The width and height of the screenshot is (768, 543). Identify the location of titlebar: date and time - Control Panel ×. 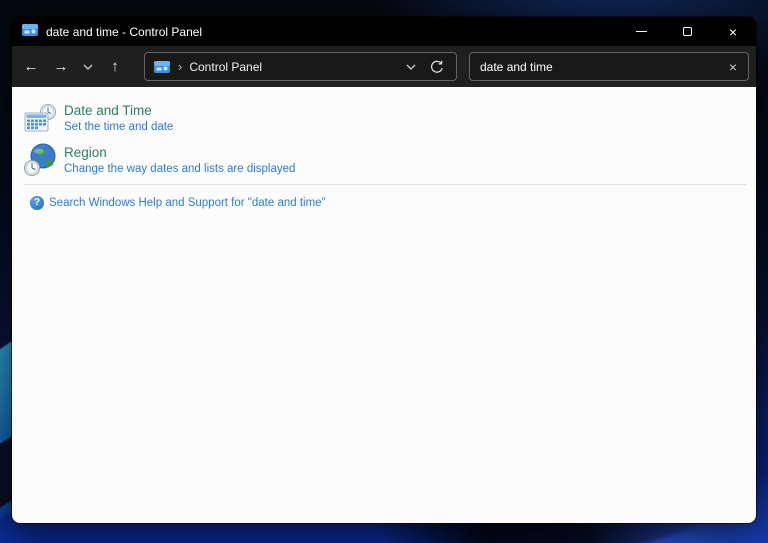
(384, 31).